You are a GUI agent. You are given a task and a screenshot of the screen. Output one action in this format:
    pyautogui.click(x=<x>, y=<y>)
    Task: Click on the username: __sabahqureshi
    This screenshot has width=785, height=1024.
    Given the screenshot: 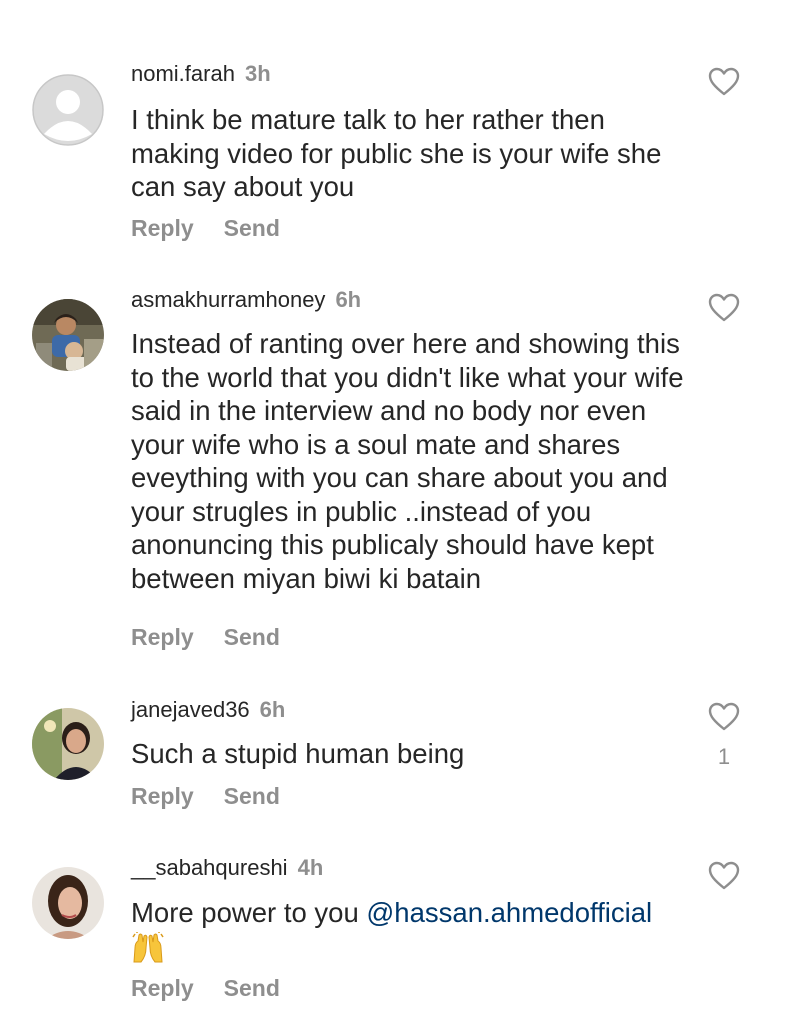 What is the action you would take?
    pyautogui.click(x=209, y=867)
    